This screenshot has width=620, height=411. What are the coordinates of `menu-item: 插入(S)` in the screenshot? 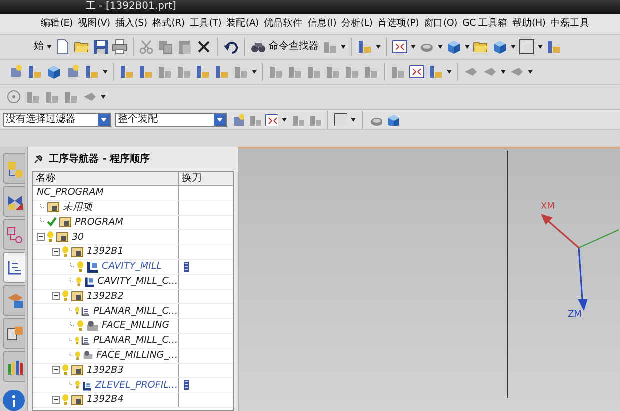 It's located at (131, 24).